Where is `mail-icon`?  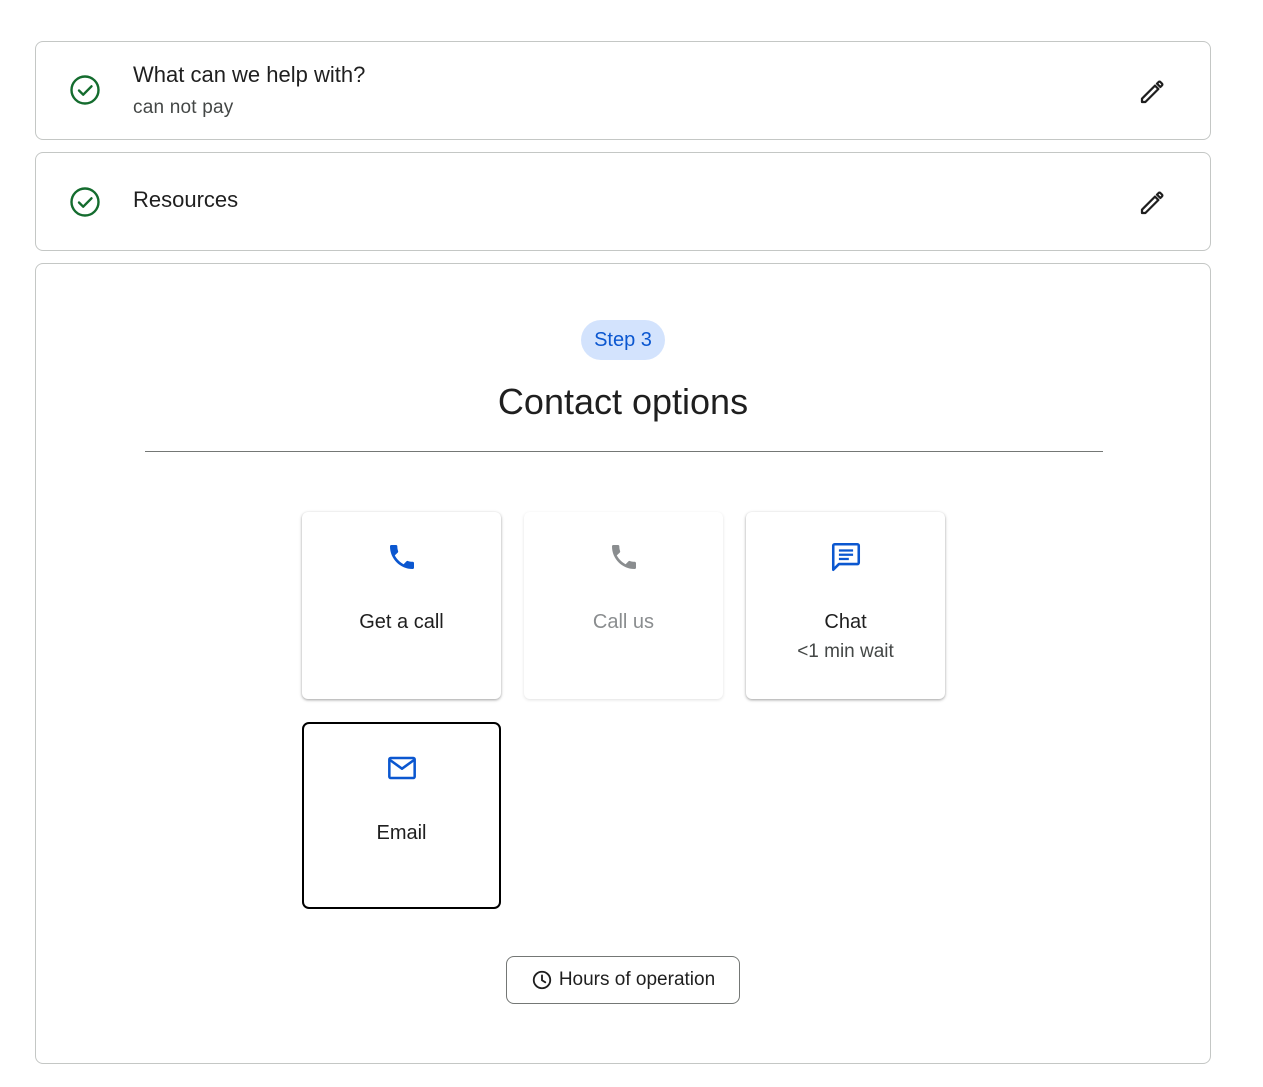
mail-icon is located at coordinates (402, 770).